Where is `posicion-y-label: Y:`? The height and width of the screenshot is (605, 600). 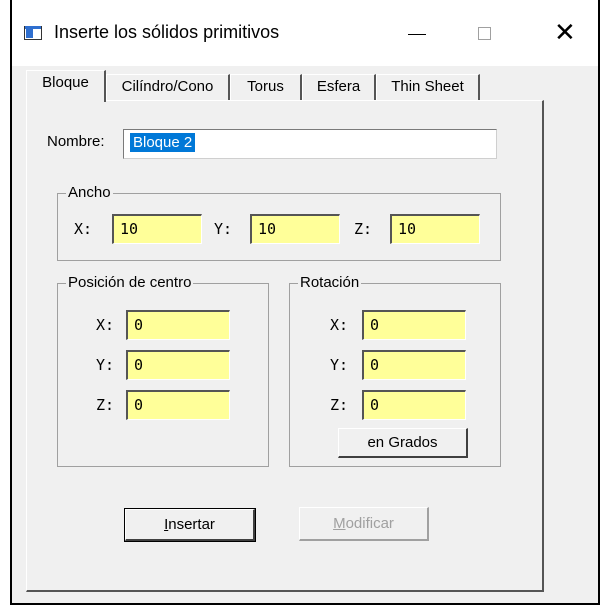
posicion-y-label: Y: is located at coordinates (105, 365).